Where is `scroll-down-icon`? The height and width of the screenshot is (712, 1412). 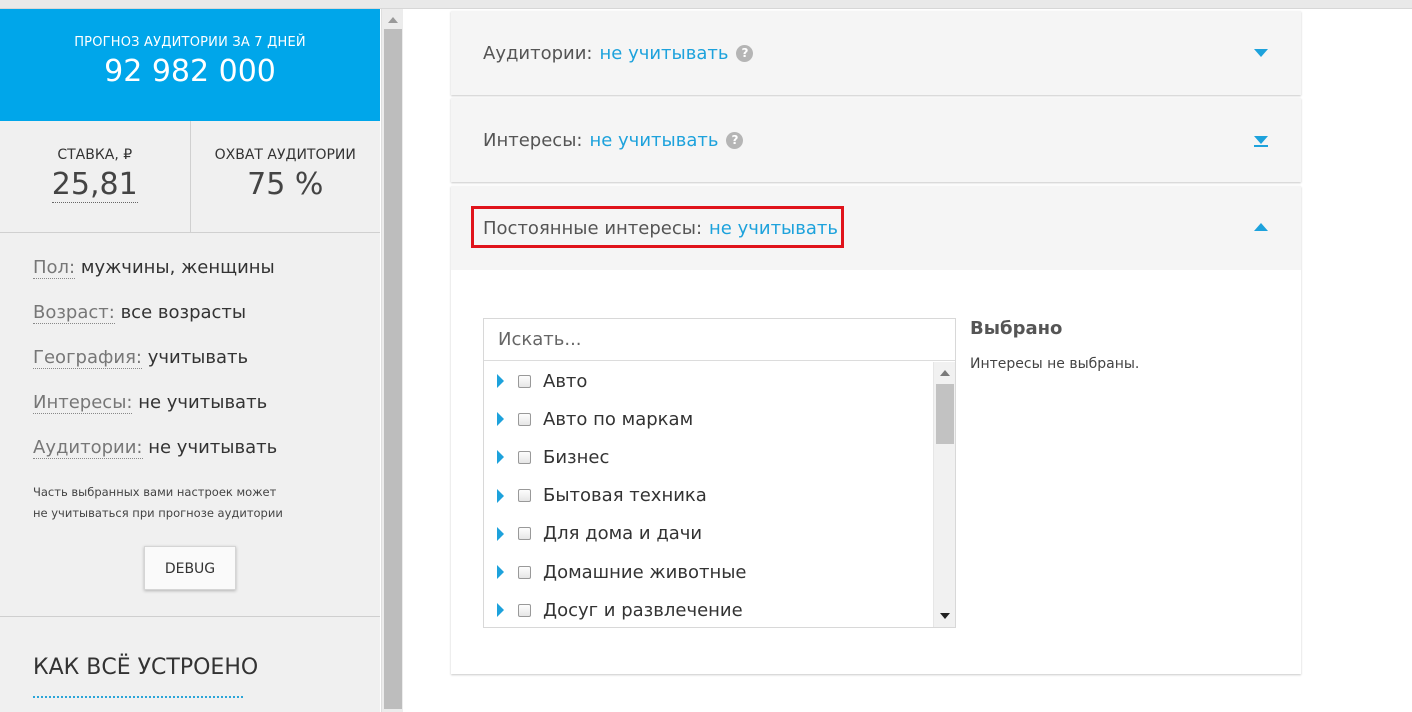 scroll-down-icon is located at coordinates (945, 616).